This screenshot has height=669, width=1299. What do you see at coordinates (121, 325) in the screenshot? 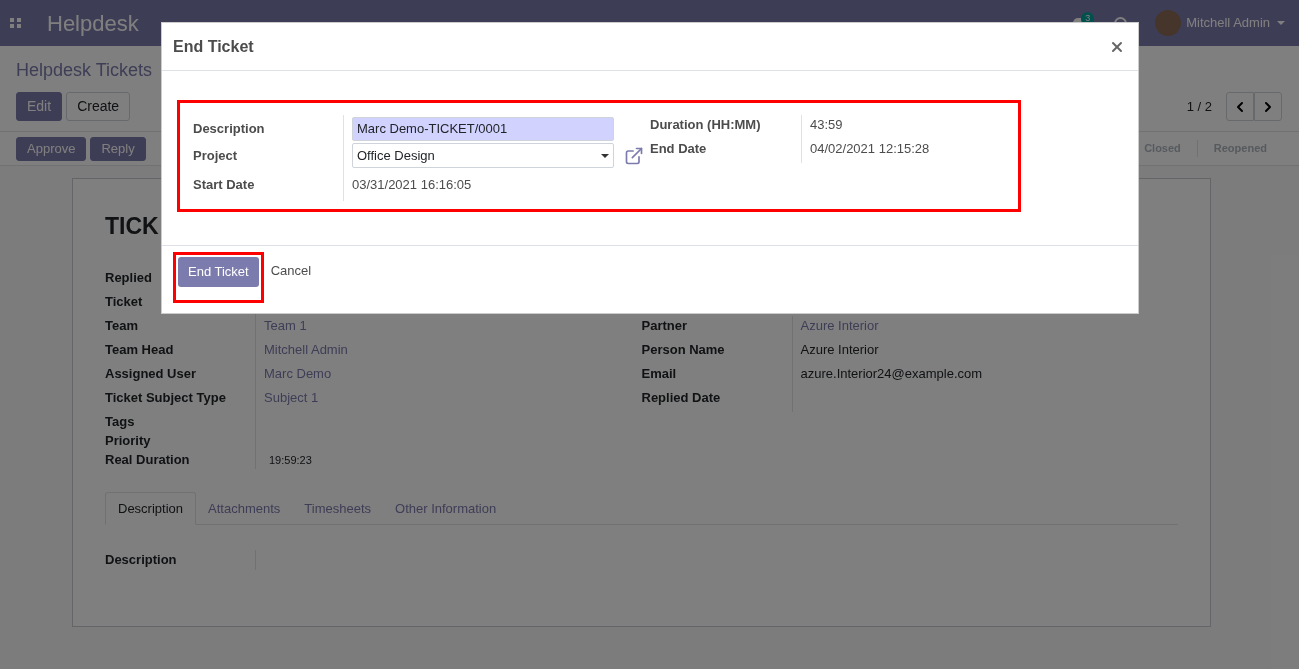
I see `field-label: Team` at bounding box center [121, 325].